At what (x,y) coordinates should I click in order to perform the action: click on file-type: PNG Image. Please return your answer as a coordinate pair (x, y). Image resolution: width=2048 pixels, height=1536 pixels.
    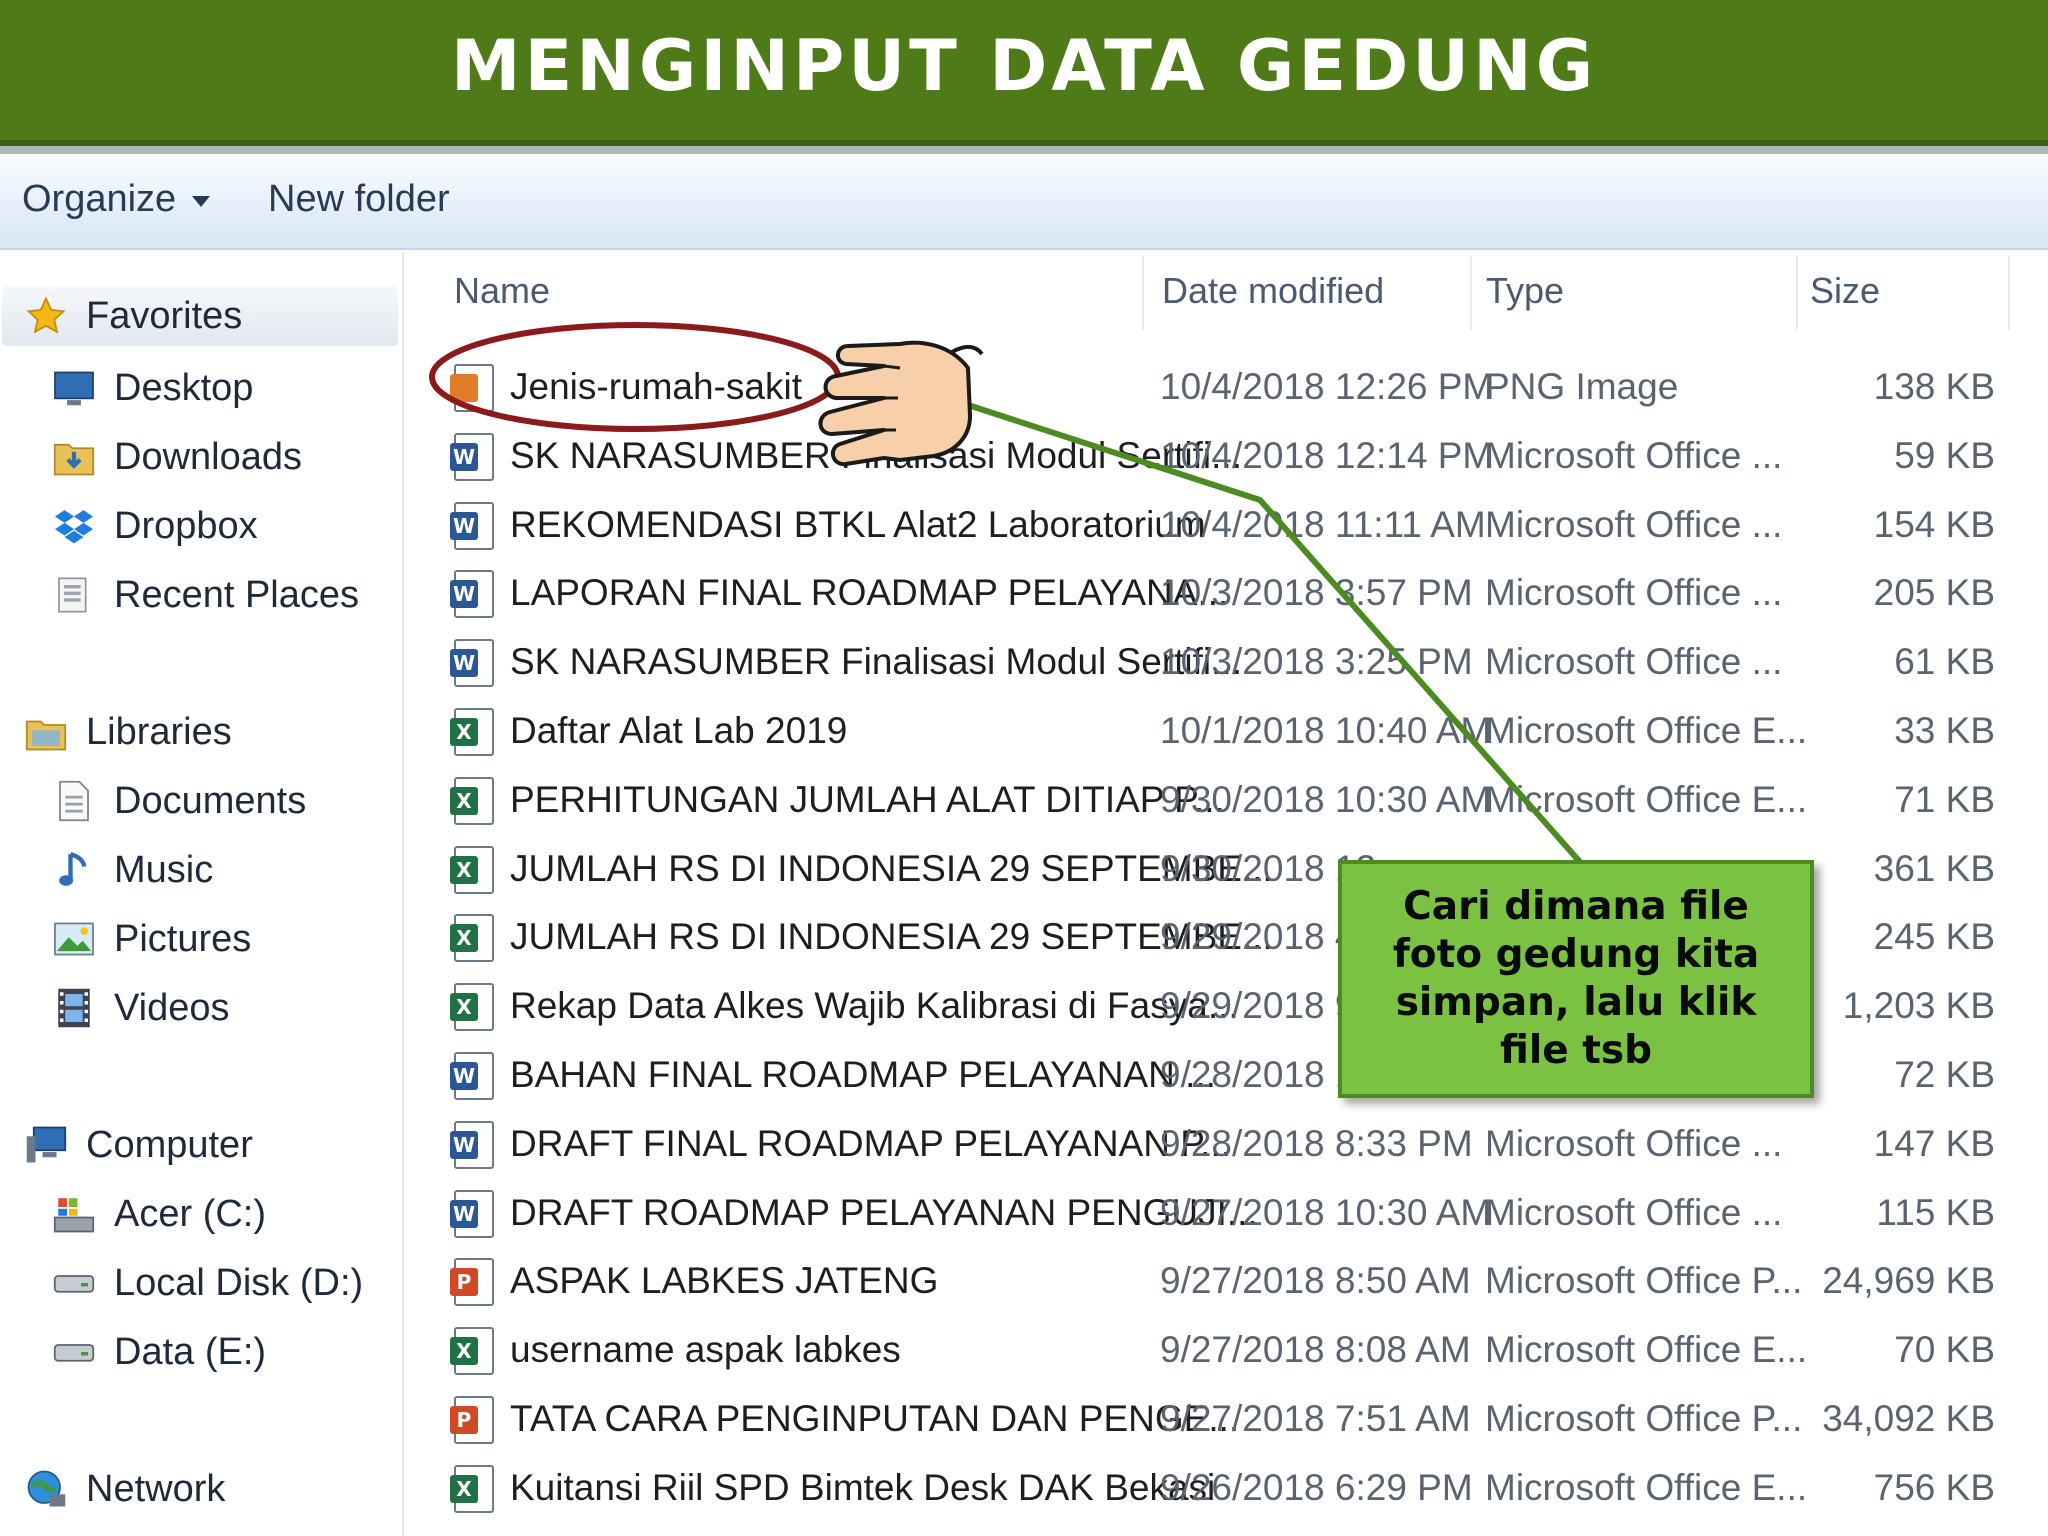
    Looking at the image, I should click on (1582, 386).